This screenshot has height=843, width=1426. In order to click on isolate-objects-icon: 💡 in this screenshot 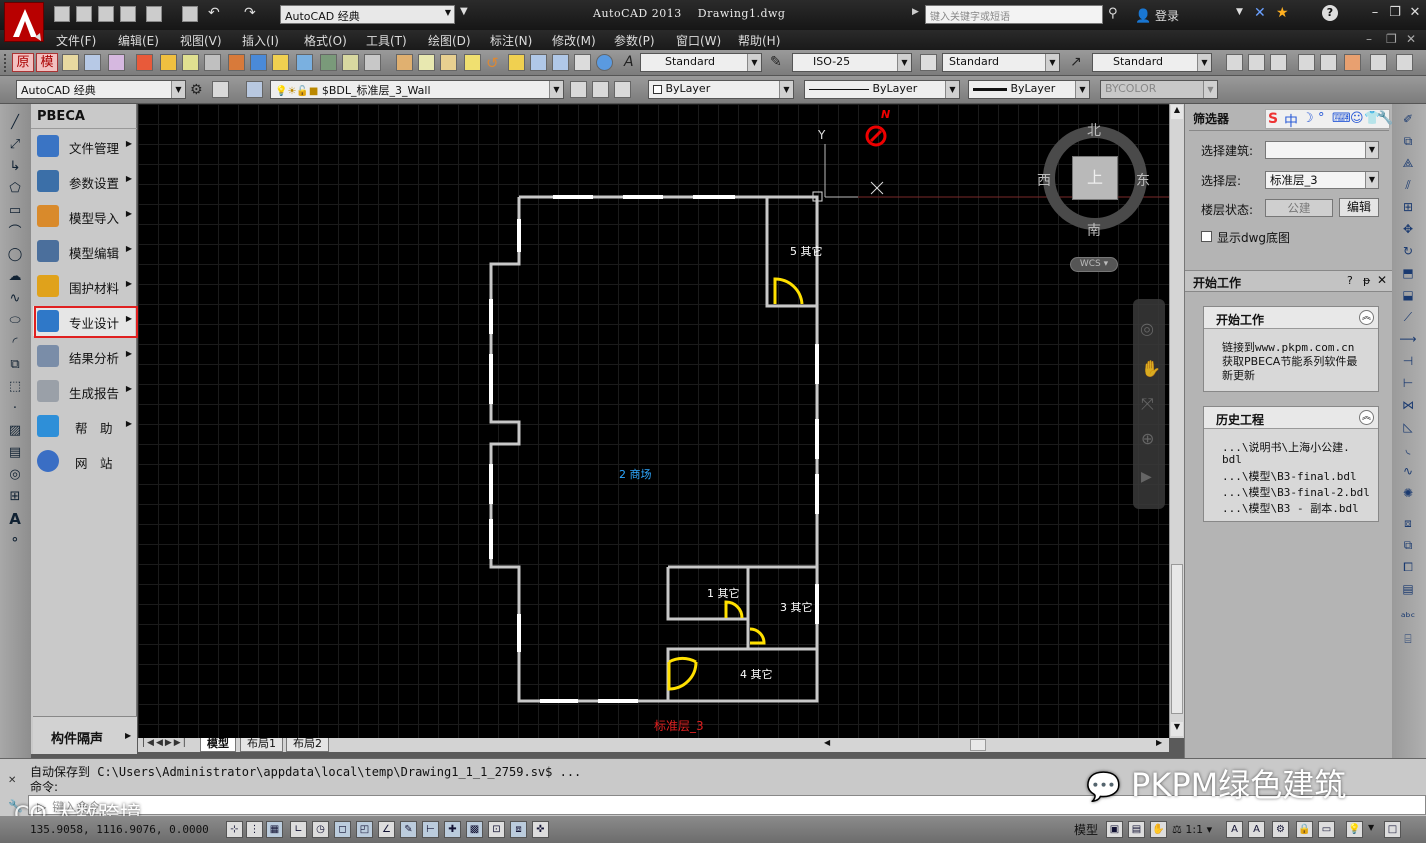, I will do `click(1354, 829)`.